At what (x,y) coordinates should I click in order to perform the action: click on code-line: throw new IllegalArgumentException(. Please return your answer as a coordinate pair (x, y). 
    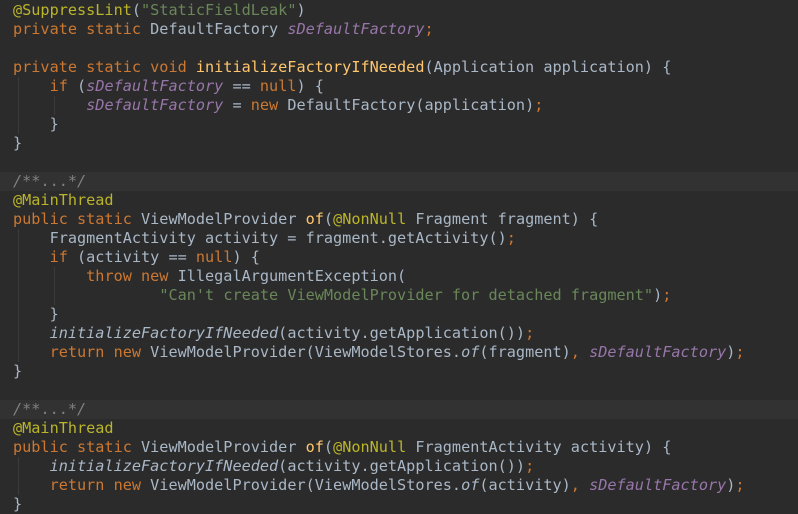
    Looking at the image, I should click on (399, 276).